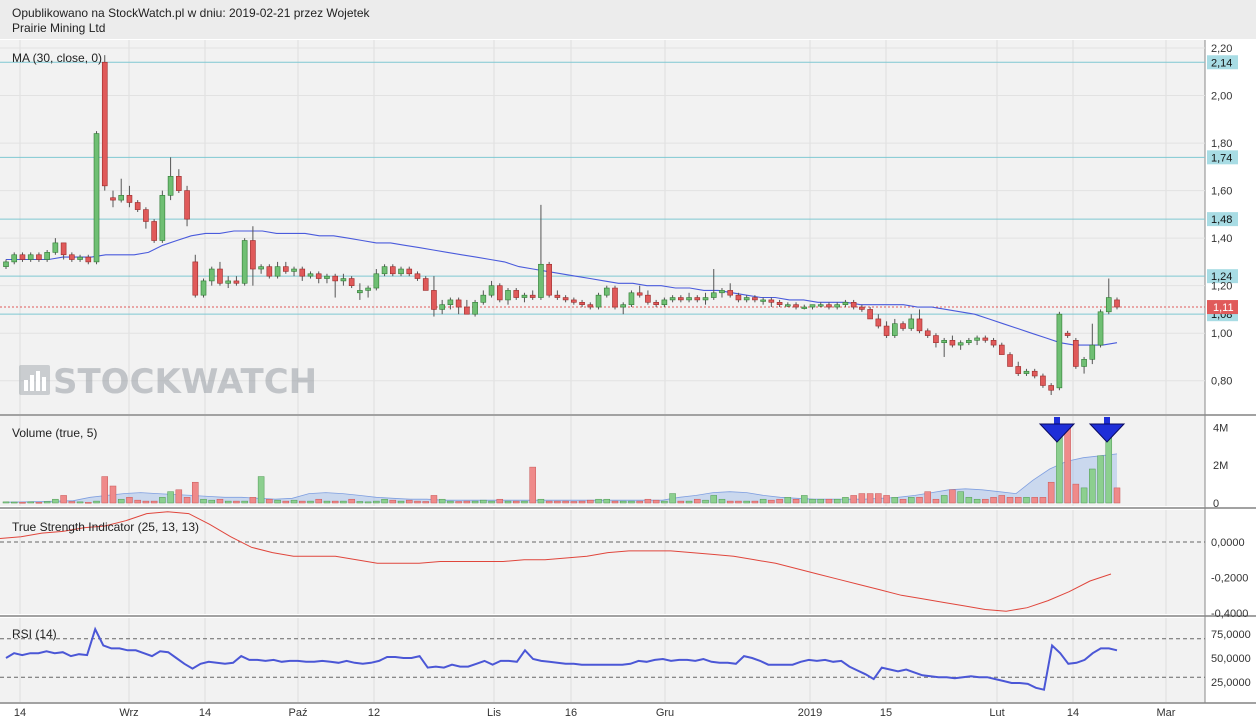 The width and height of the screenshot is (1256, 720). What do you see at coordinates (1216, 504) in the screenshot?
I see `volume-tick-label: 0` at bounding box center [1216, 504].